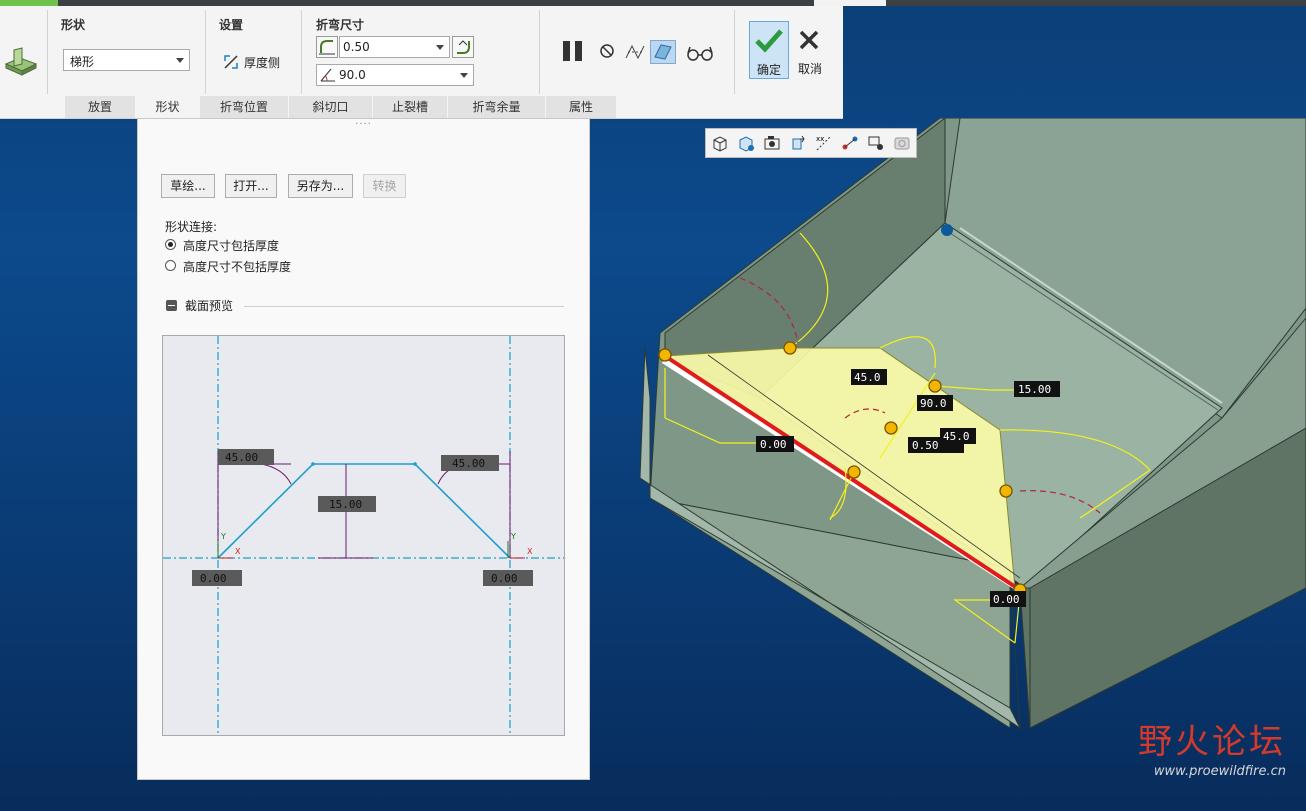  Describe the element at coordinates (231, 25) in the screenshot. I see `settings-group-title: 设置` at that location.